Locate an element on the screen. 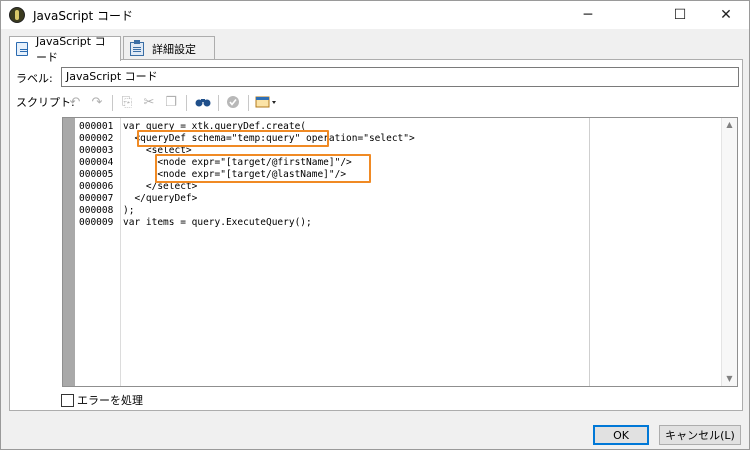 The width and height of the screenshot is (750, 450). tab-advanced-settings: 詳細設定 is located at coordinates (169, 48).